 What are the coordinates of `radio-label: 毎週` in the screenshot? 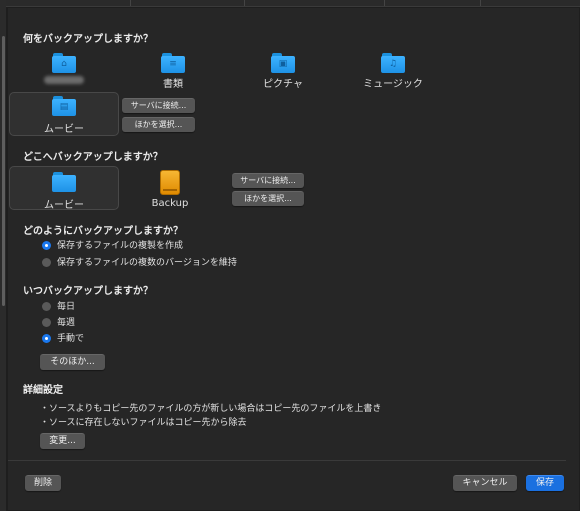 It's located at (66, 323).